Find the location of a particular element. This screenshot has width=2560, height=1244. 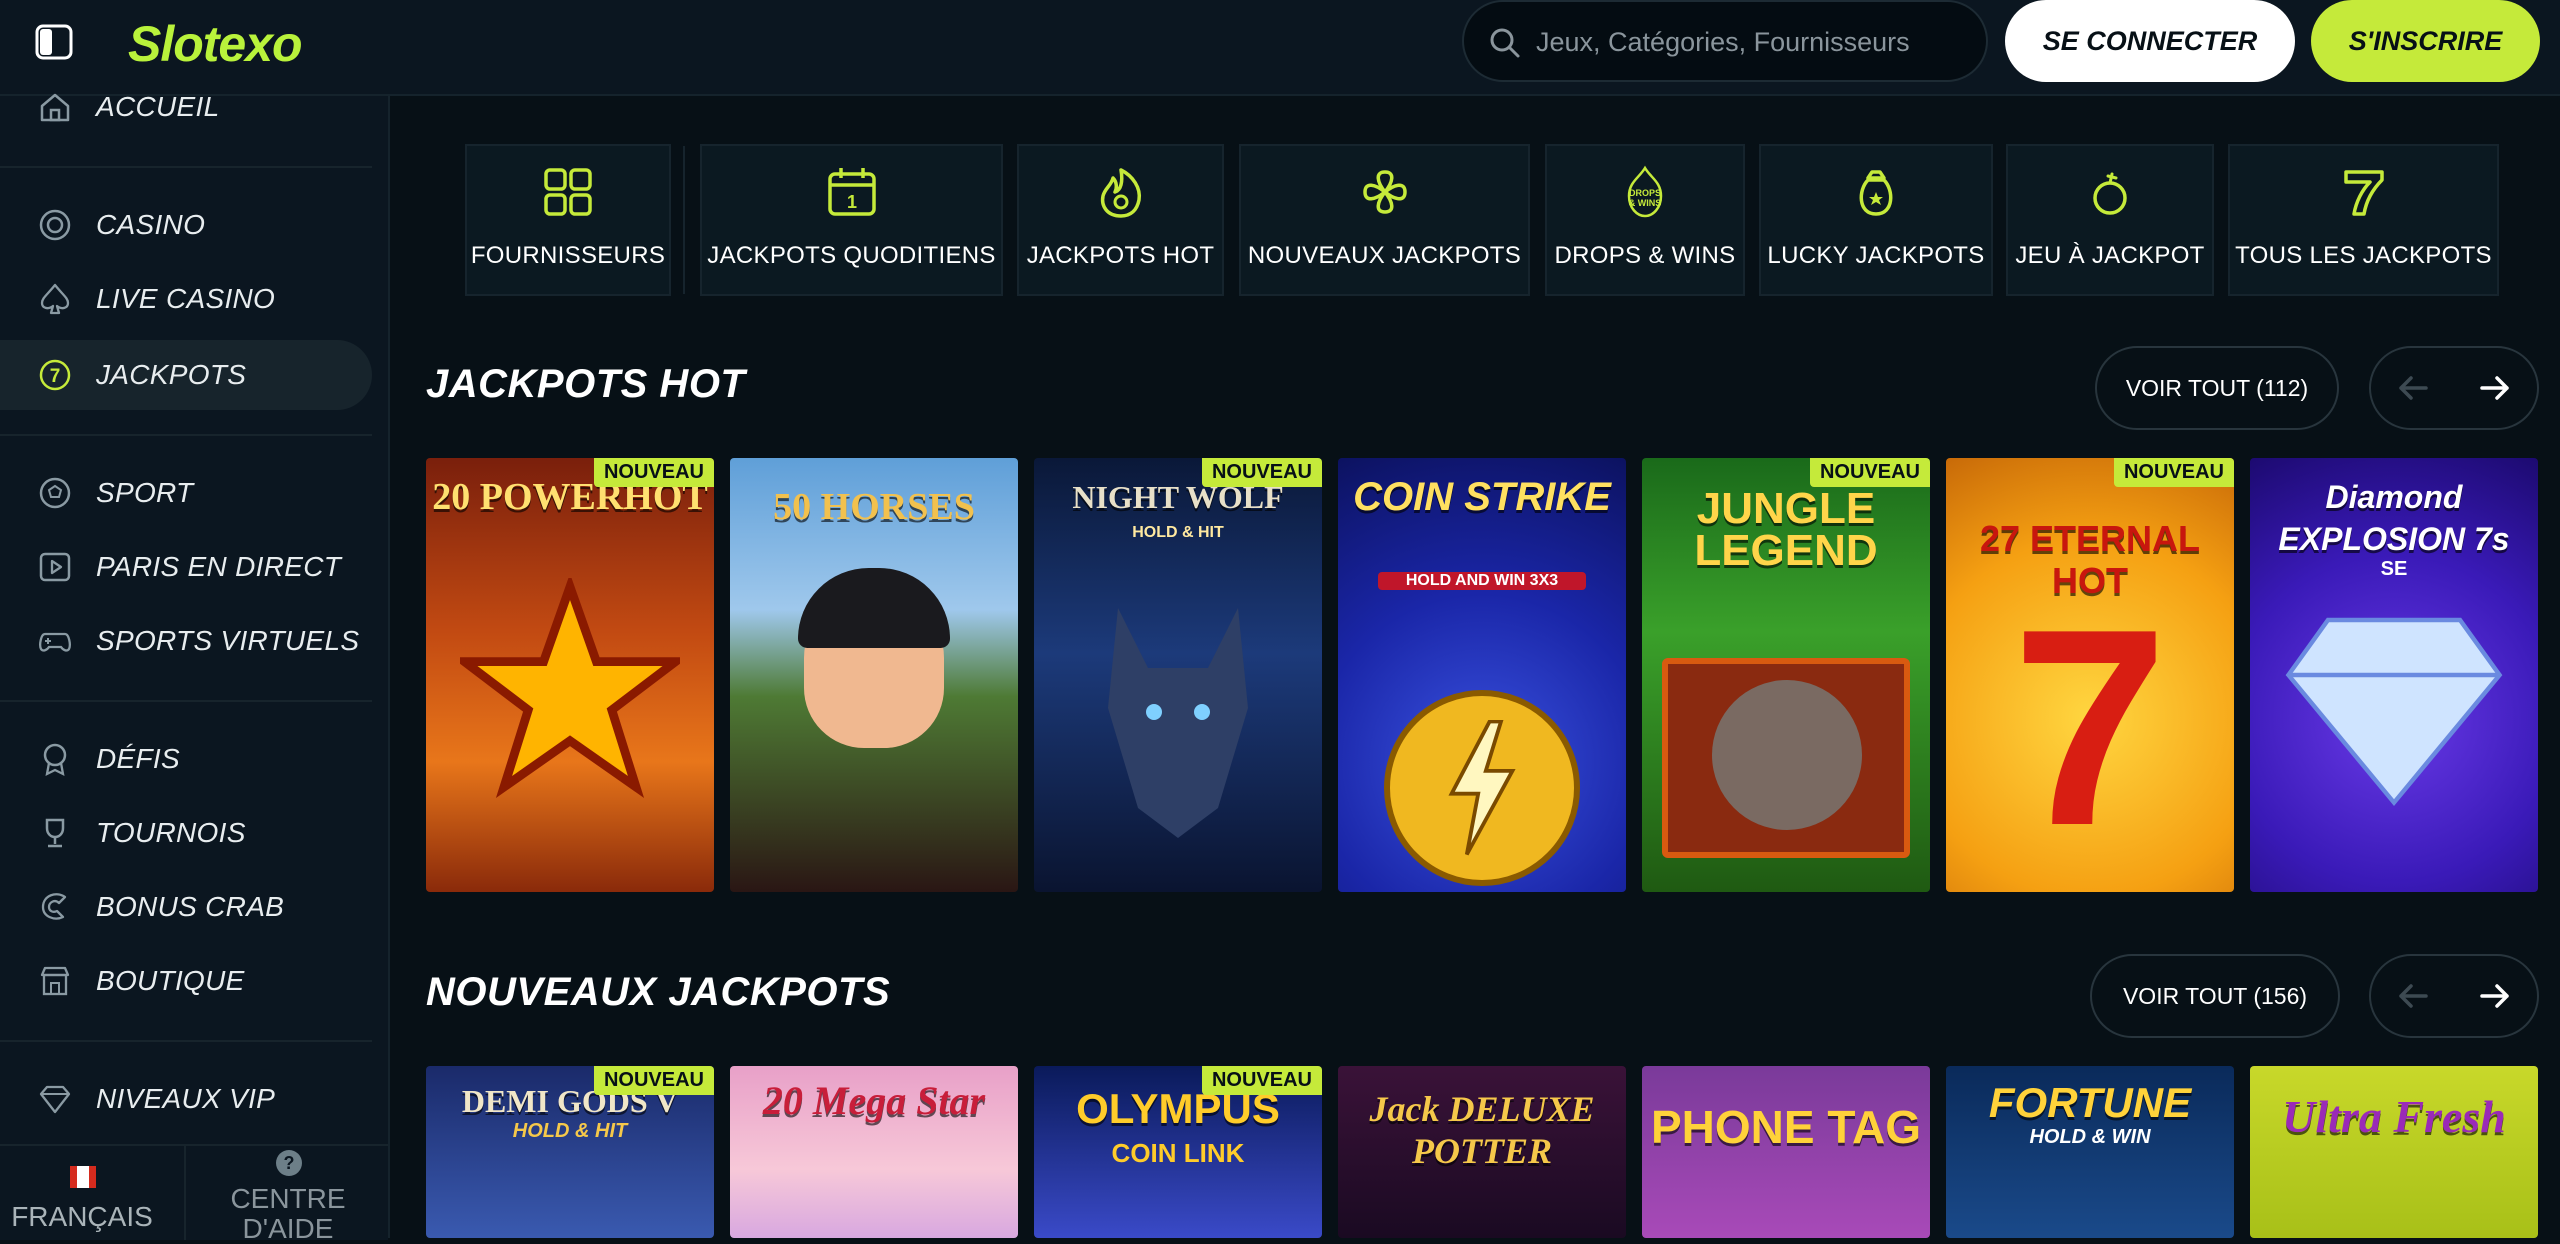

sidebar-item-accueil: ACCUEIL is located at coordinates (186, 107).